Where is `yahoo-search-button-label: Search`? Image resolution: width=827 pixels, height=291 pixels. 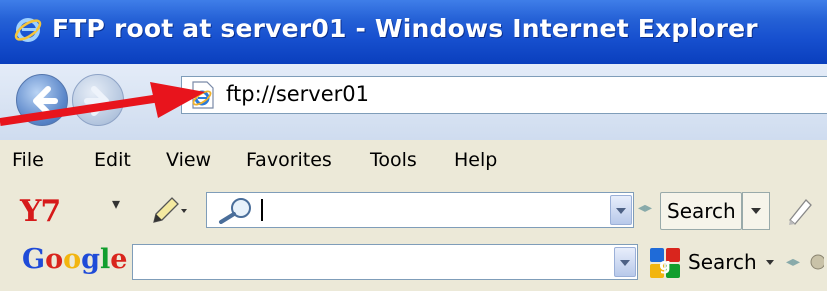
yahoo-search-button-label: Search is located at coordinates (701, 211).